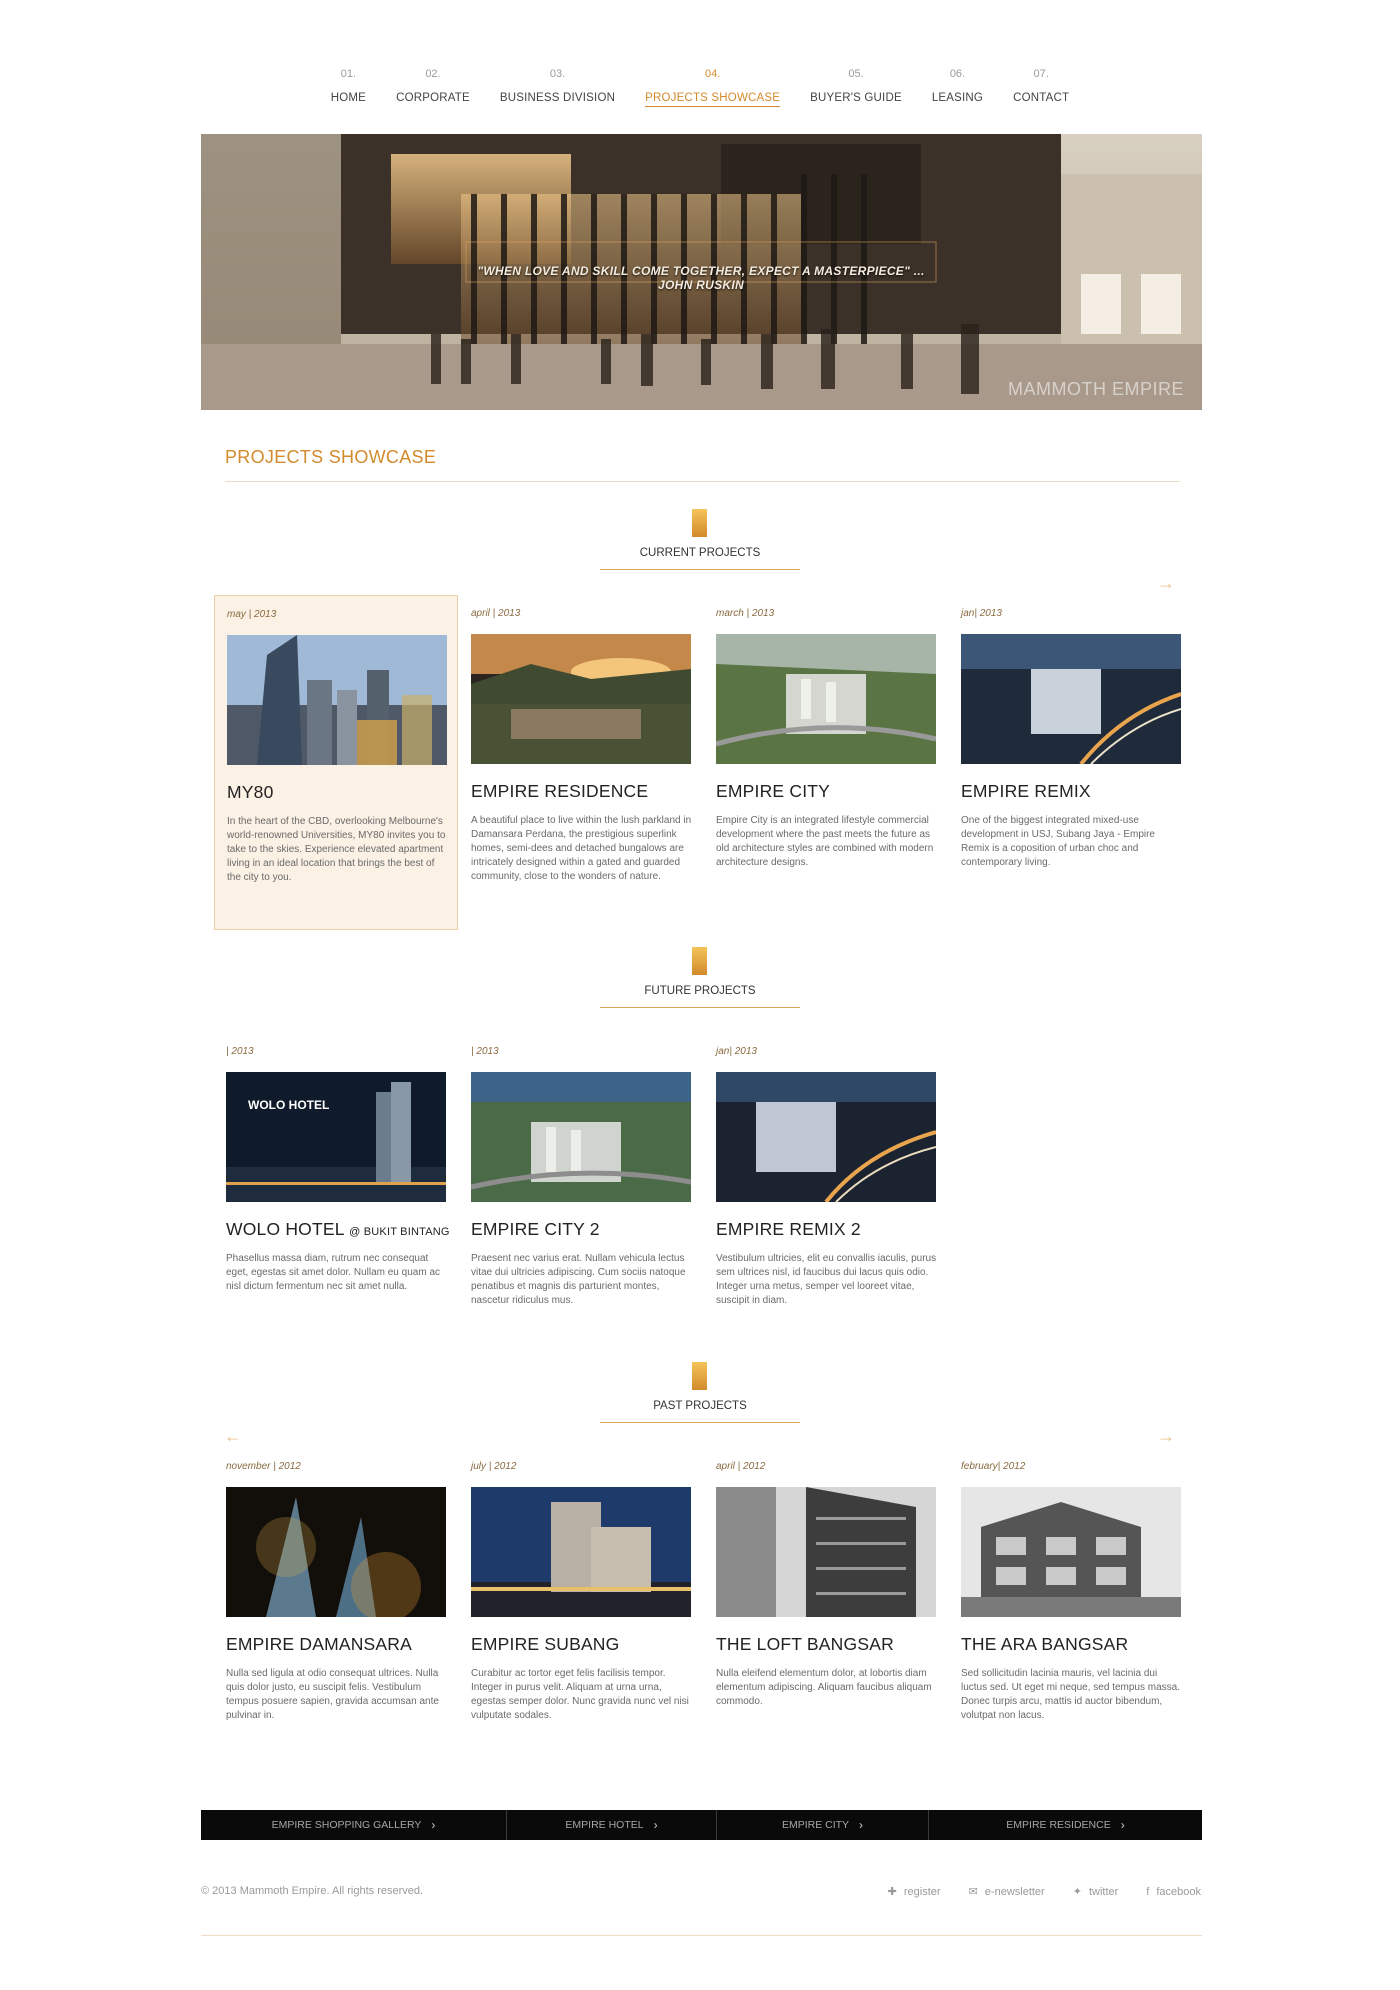 This screenshot has height=1990, width=1400. I want to click on footer-link-empire-shopping-gallery: EMPIRE SHOPPING GALLERY ›, so click(354, 1825).